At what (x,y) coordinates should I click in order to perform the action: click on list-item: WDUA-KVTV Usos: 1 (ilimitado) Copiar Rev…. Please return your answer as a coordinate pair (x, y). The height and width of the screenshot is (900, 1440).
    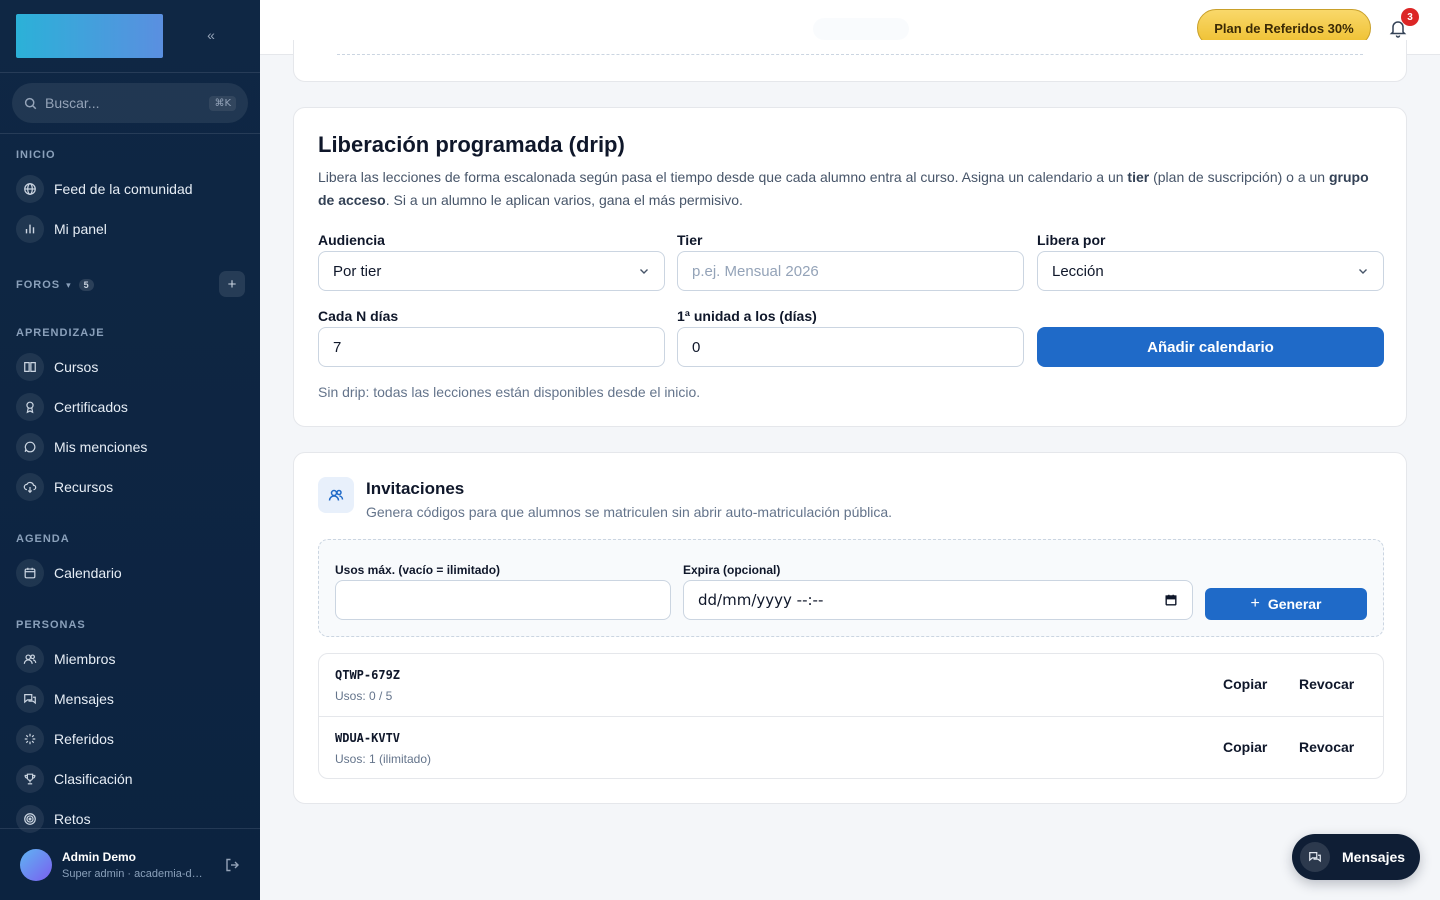
    Looking at the image, I should click on (851, 747).